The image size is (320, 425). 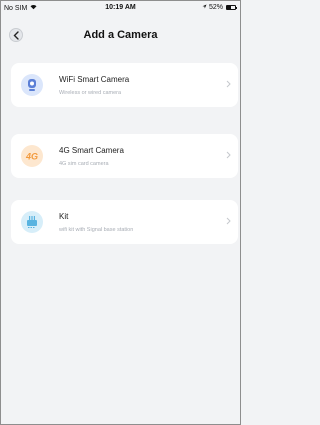 I want to click on page-title: Add a Camera, so click(x=120, y=35).